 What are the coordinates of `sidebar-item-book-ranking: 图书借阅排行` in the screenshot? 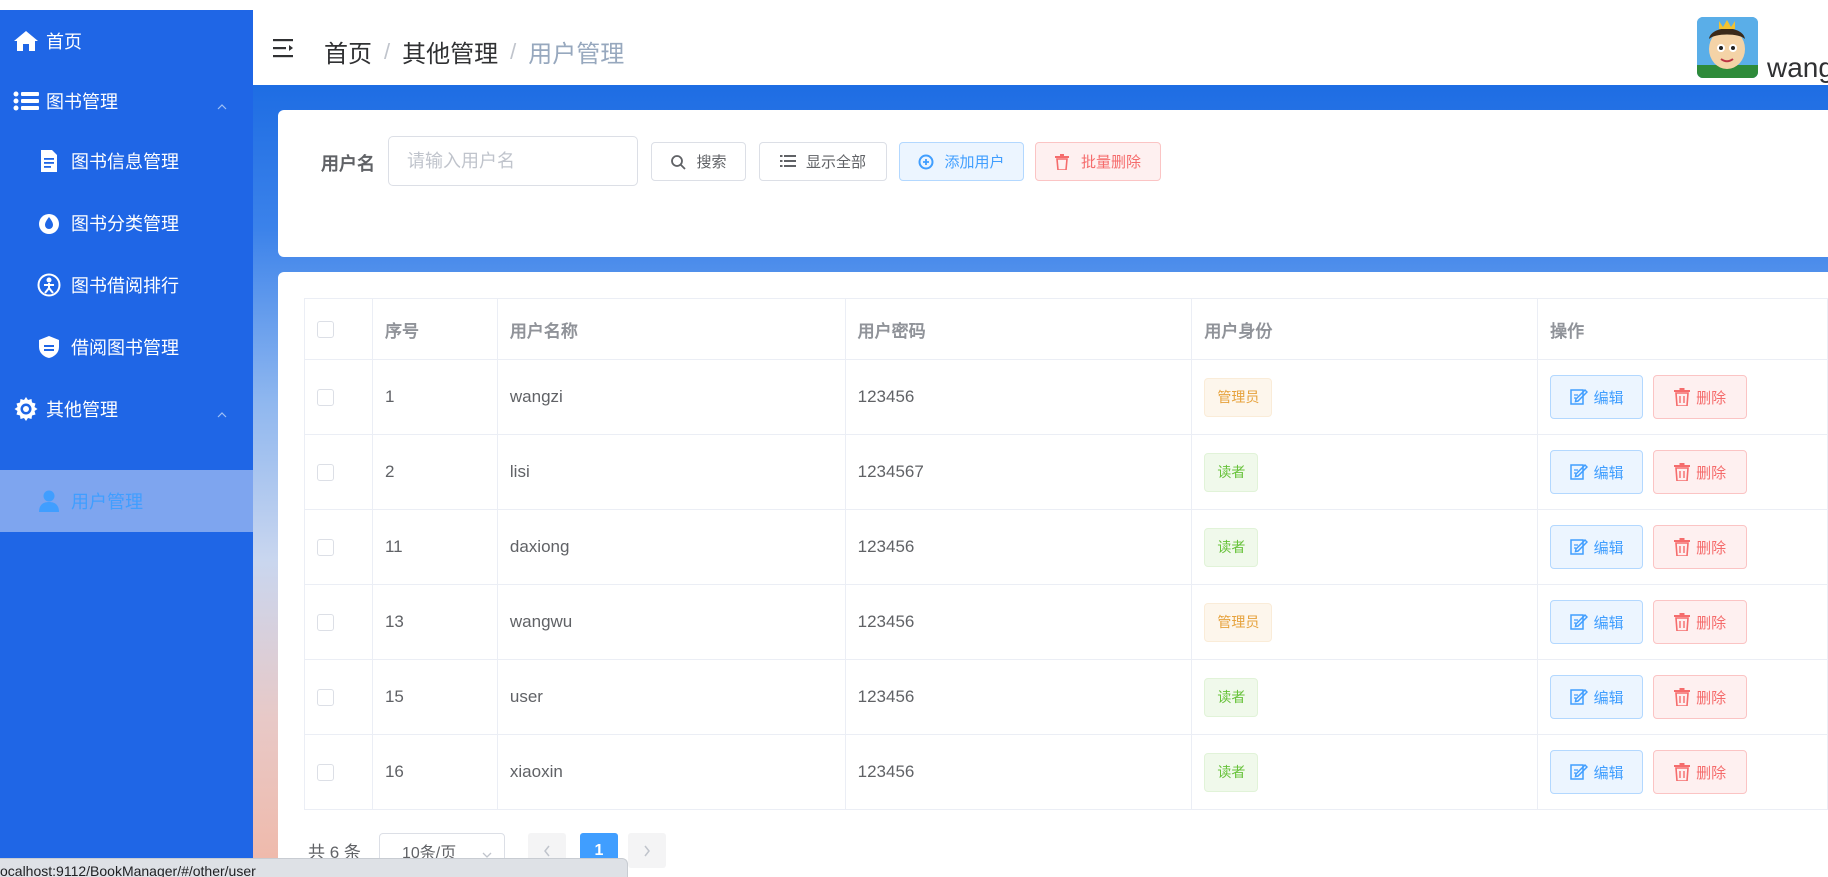 It's located at (126, 285).